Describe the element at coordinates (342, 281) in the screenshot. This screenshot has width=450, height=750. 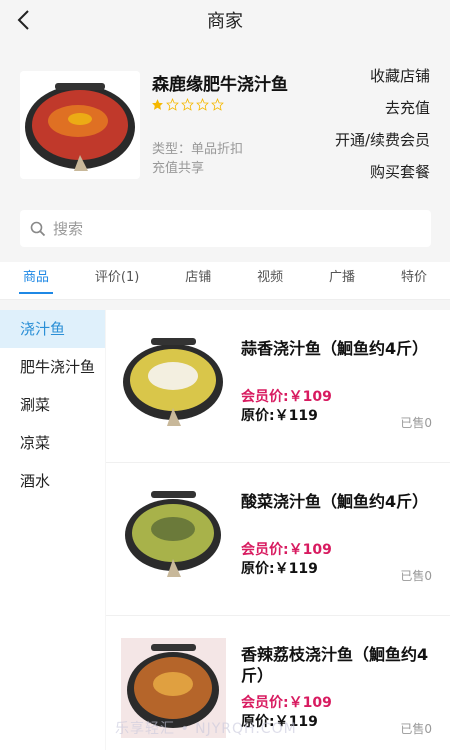
I see `tab-broadcast: 广播` at that location.